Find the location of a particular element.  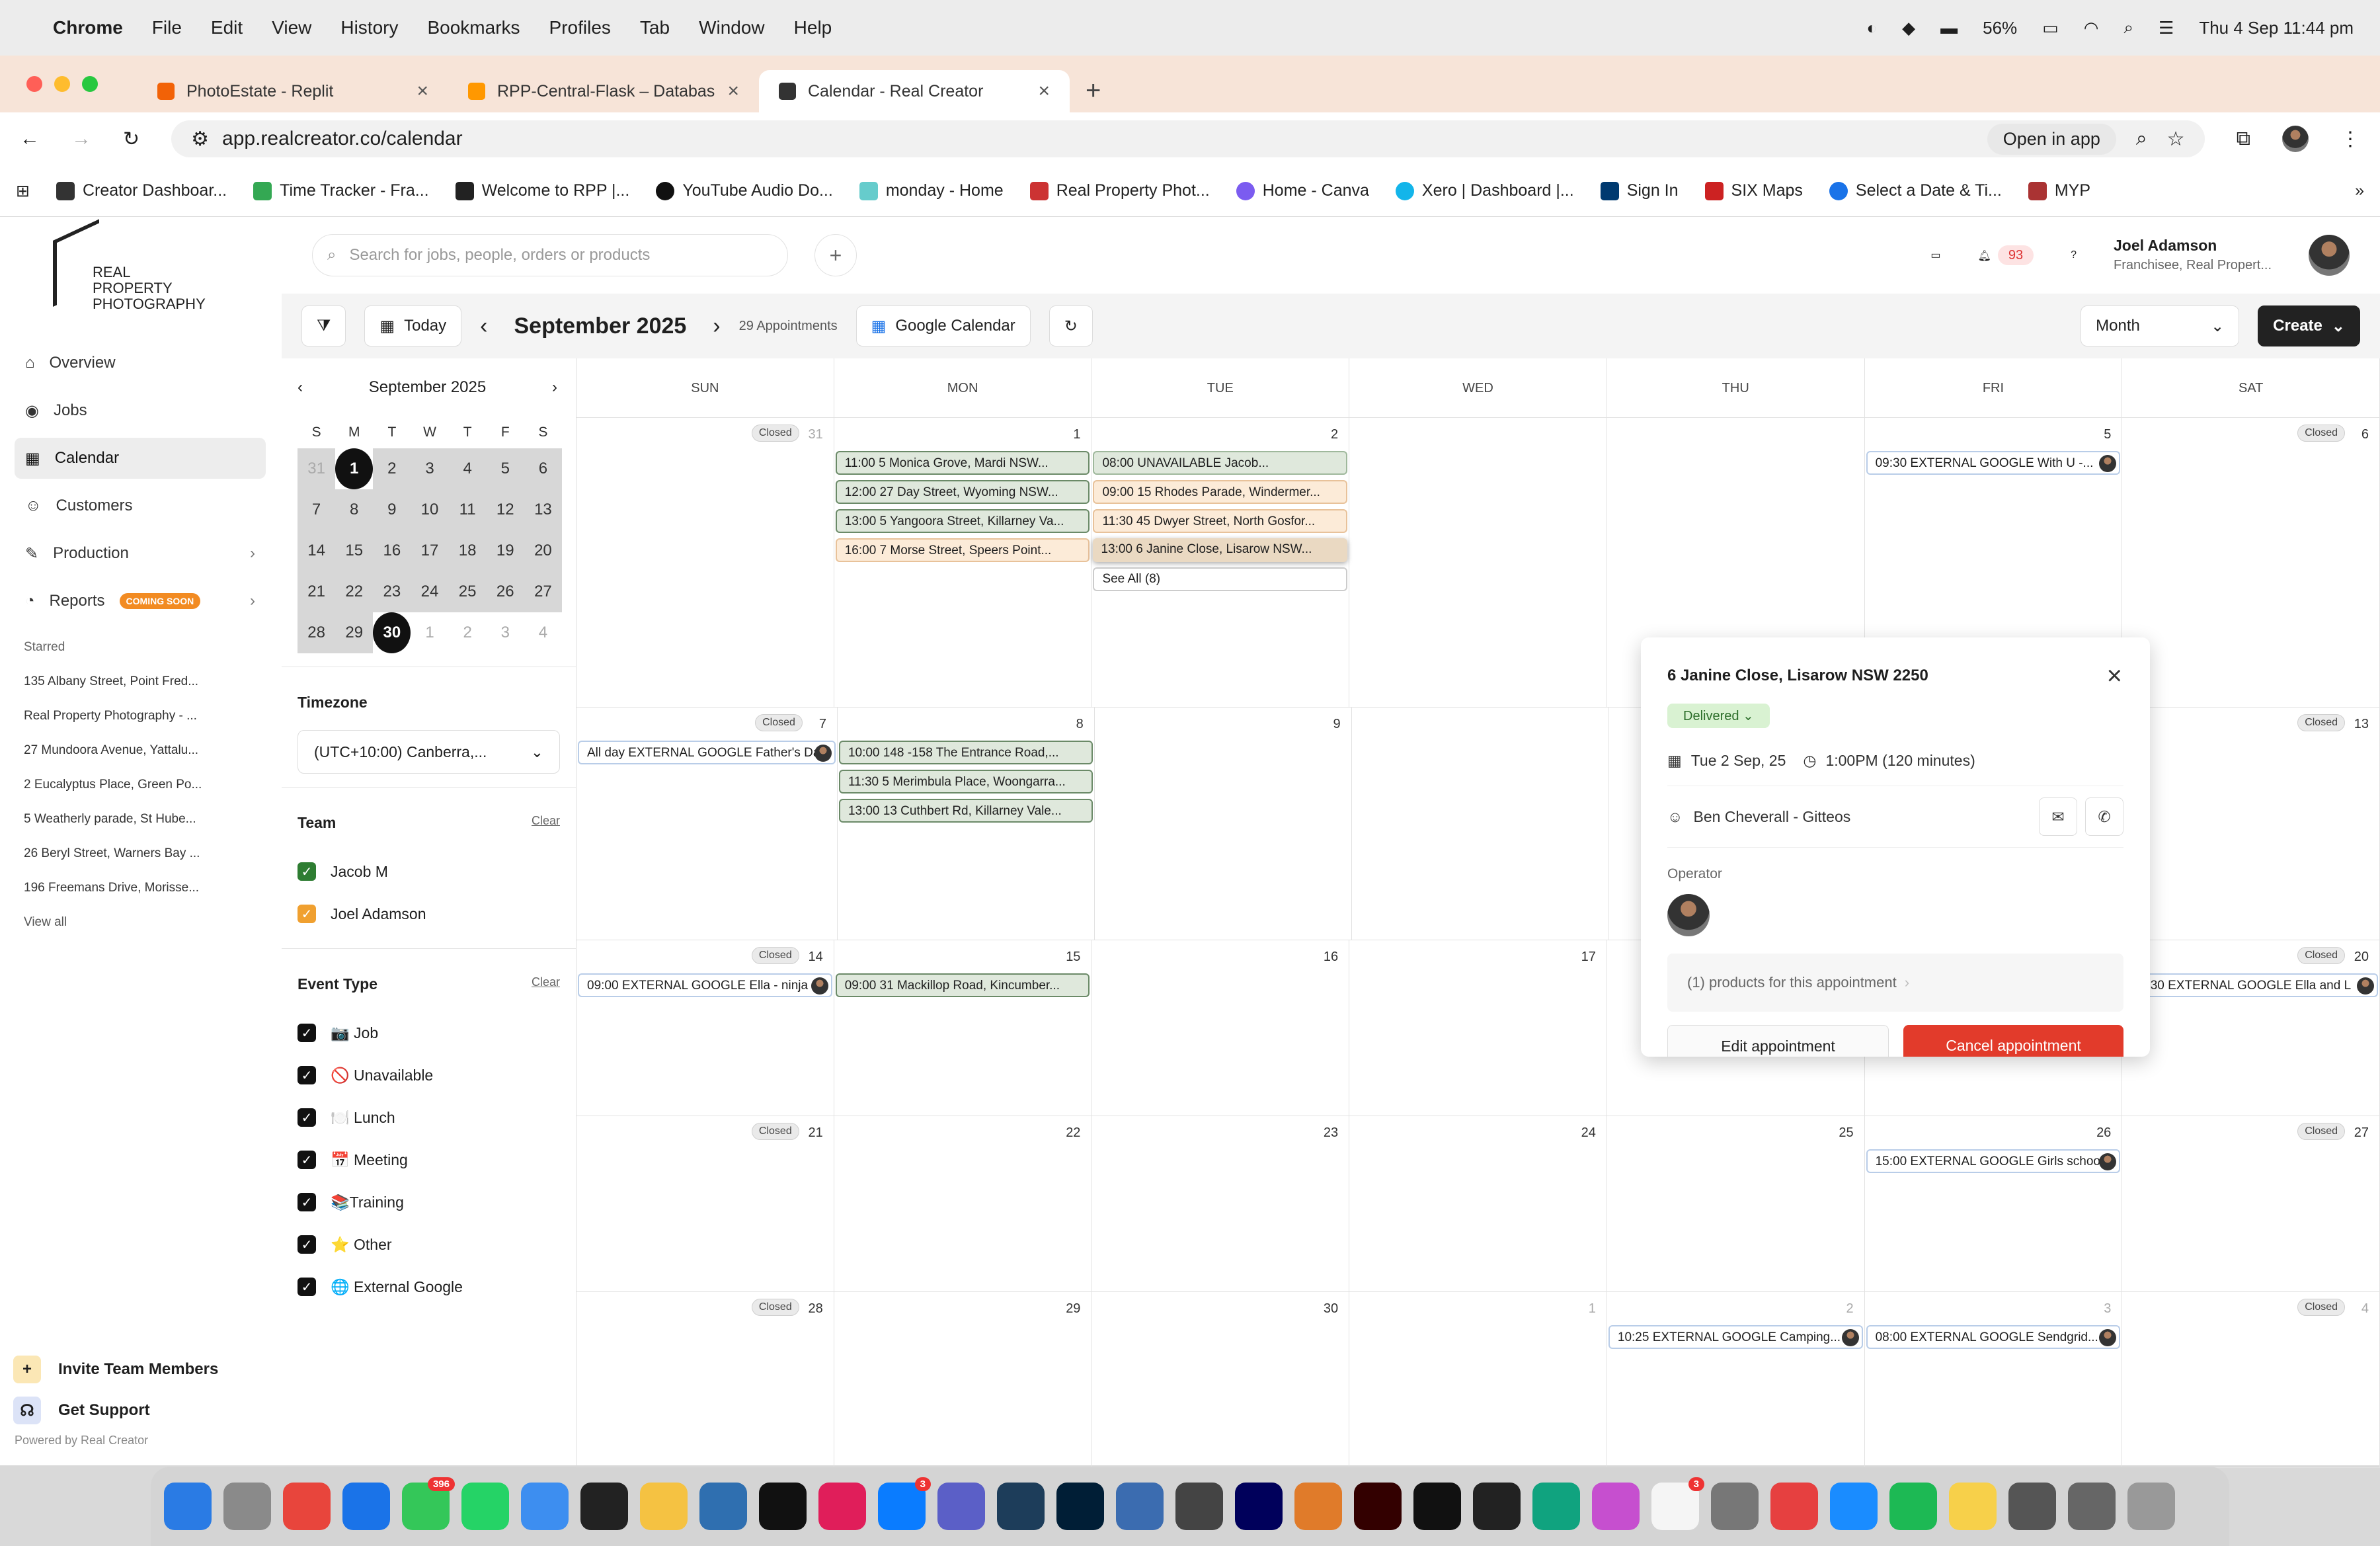

mini-day: 31 is located at coordinates (317, 468).